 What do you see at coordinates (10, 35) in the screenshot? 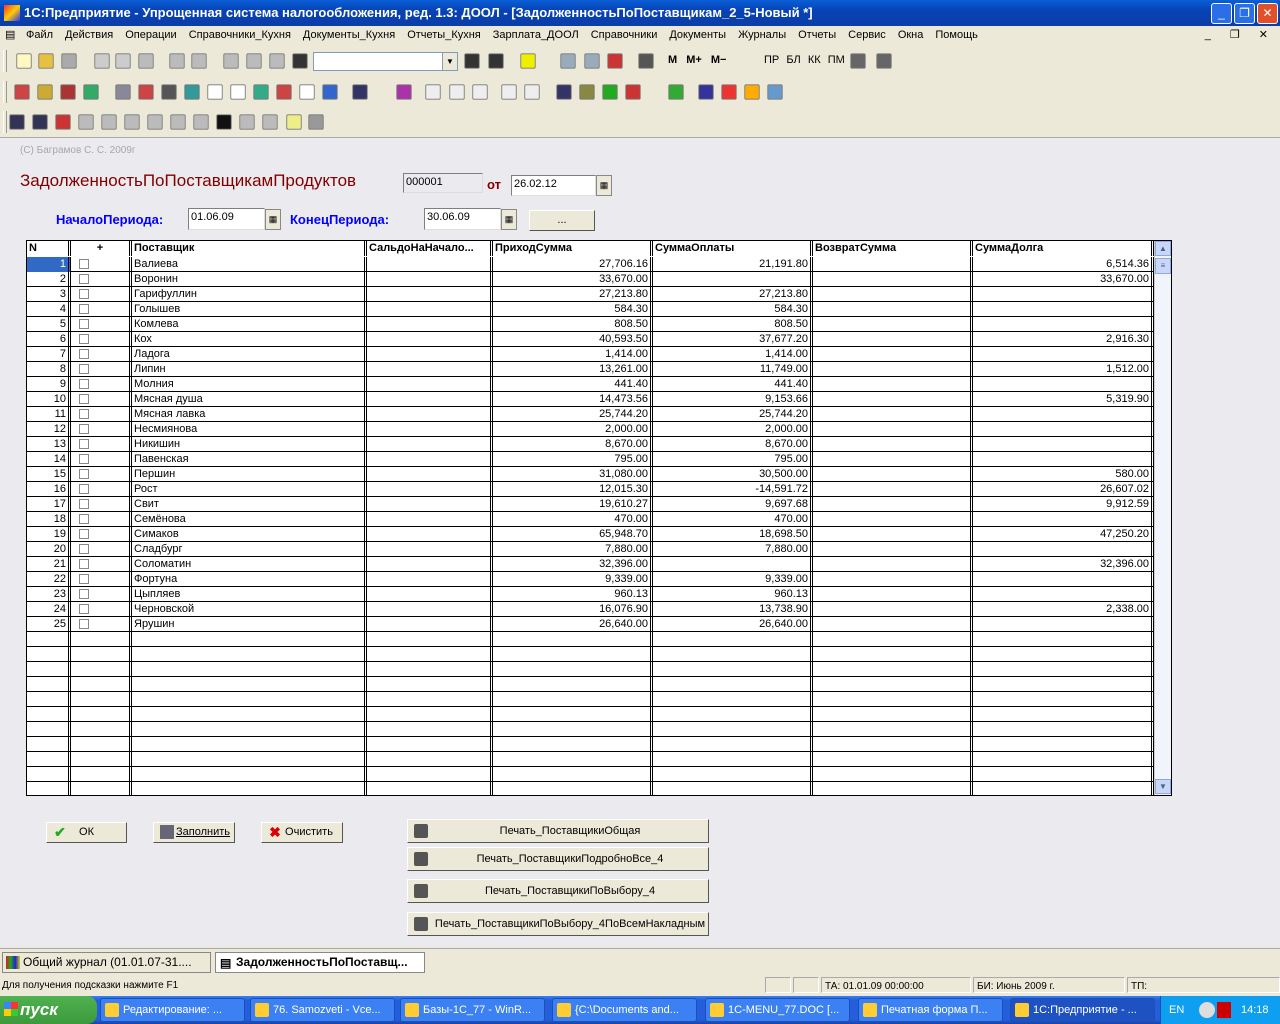
I see `document-icon: ▤` at bounding box center [10, 35].